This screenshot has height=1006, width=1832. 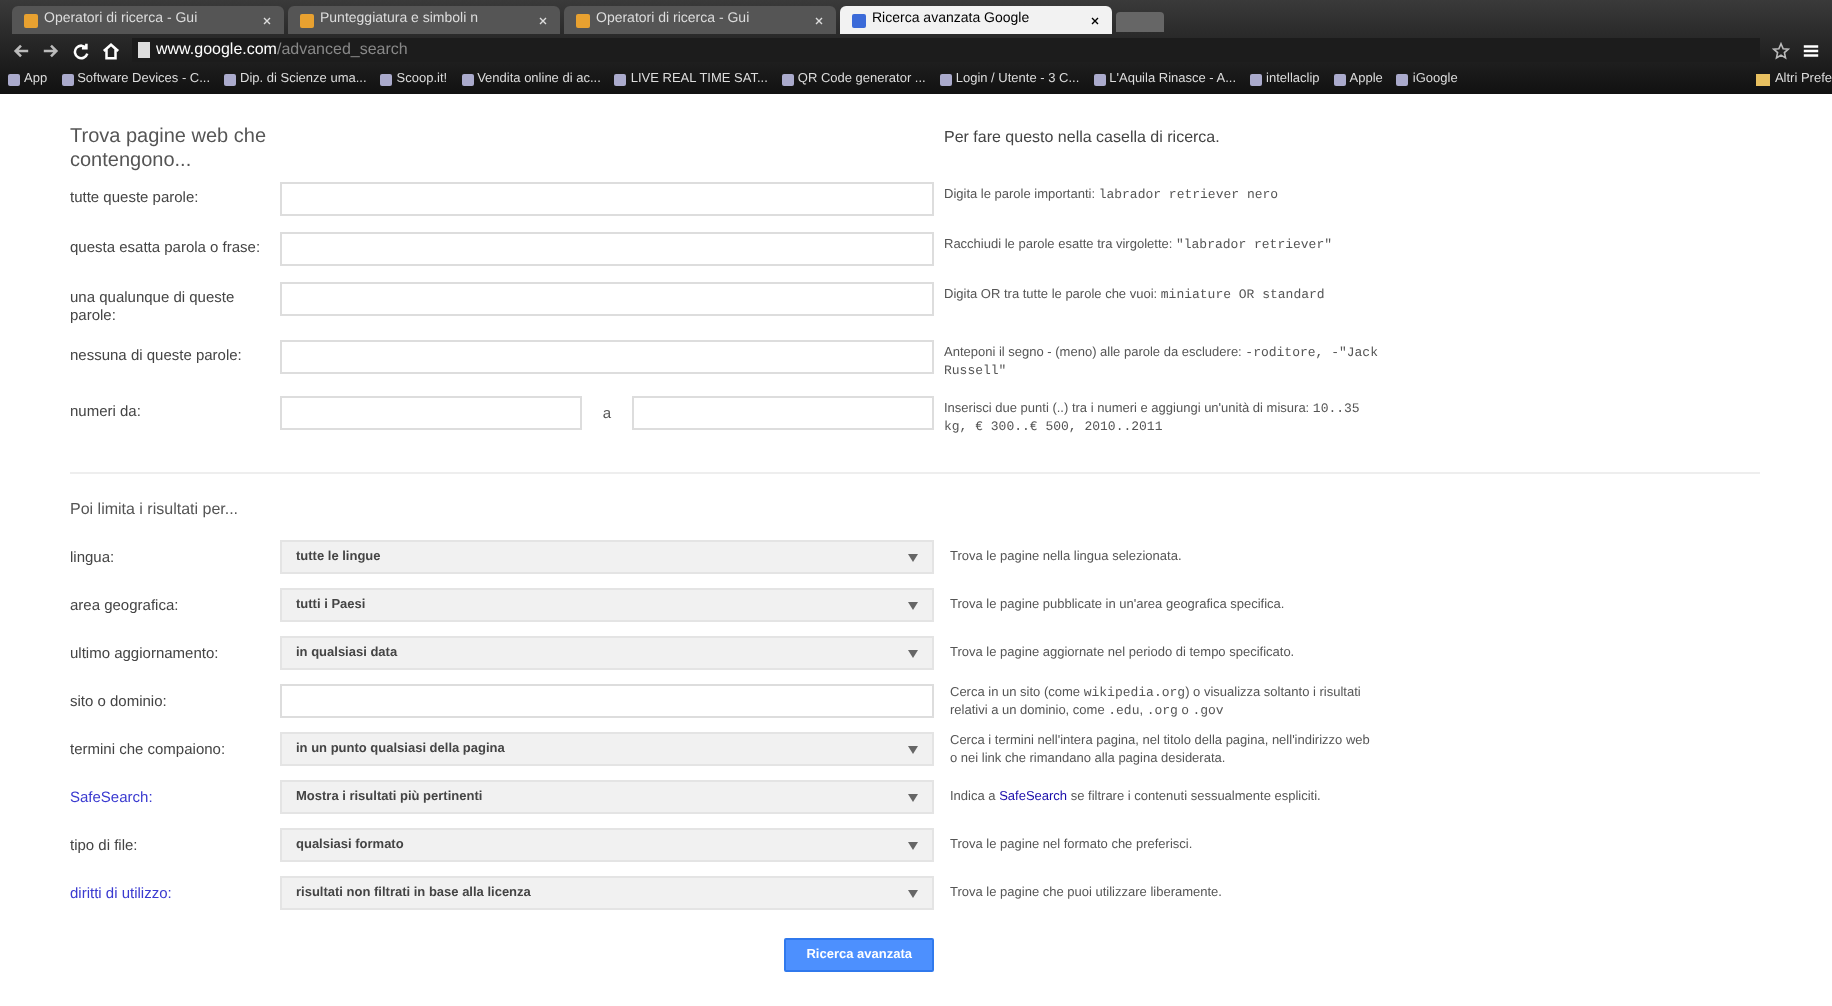 What do you see at coordinates (946, 50) in the screenshot?
I see `address-bar: www.google.com/advanced_search` at bounding box center [946, 50].